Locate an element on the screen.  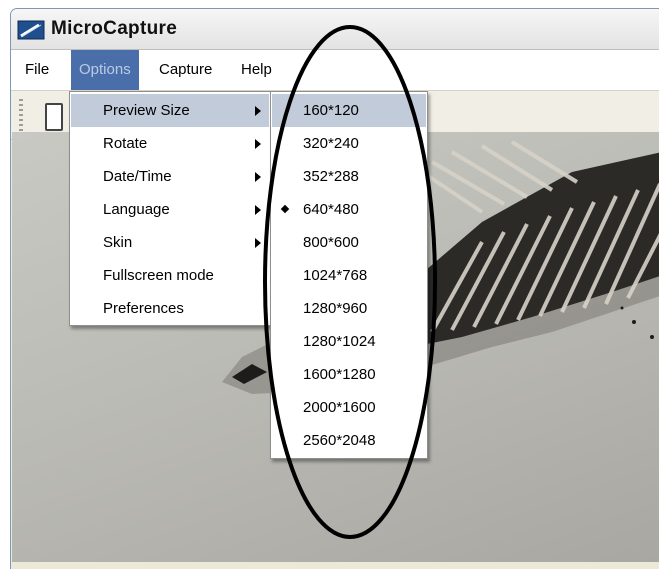
size-option-320x240: 320*240 is located at coordinates (349, 143).